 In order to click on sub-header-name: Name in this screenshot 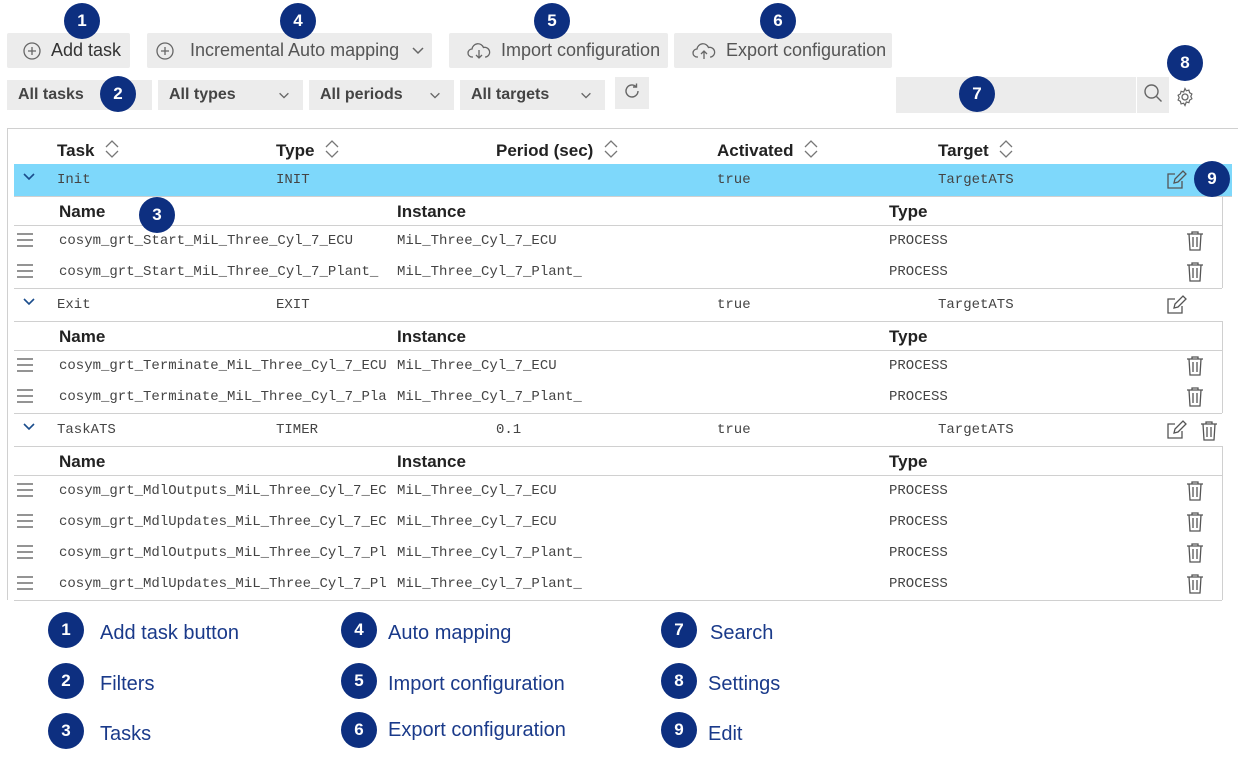, I will do `click(82, 336)`.